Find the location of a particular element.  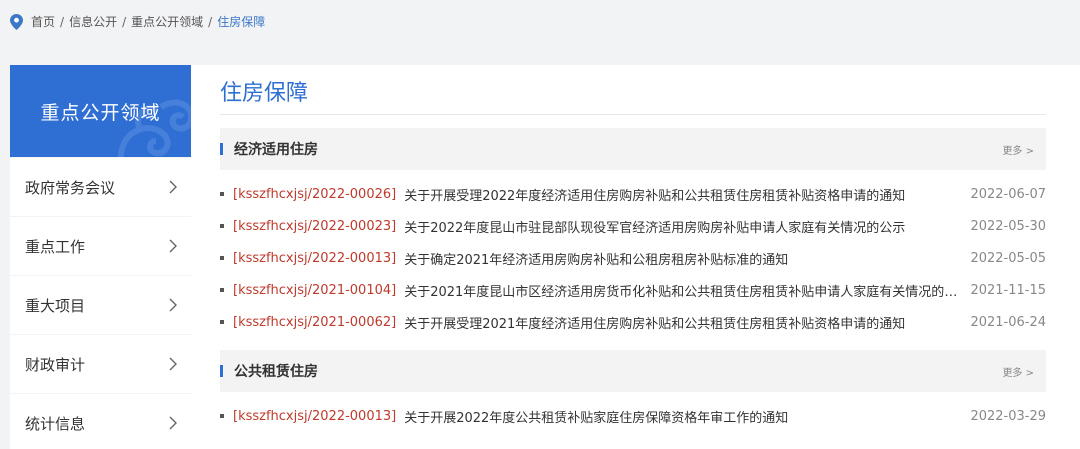

sidebar-item-label: 政府常务会议 is located at coordinates (70, 187).